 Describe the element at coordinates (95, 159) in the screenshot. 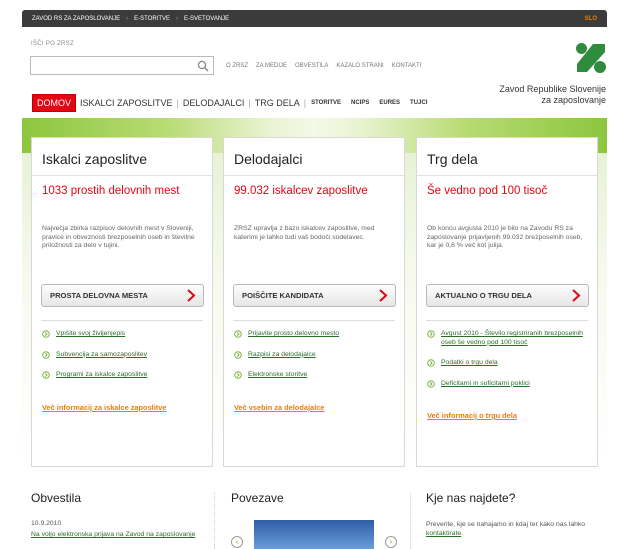

I see `card-title: Iskalci zaposlitve` at that location.